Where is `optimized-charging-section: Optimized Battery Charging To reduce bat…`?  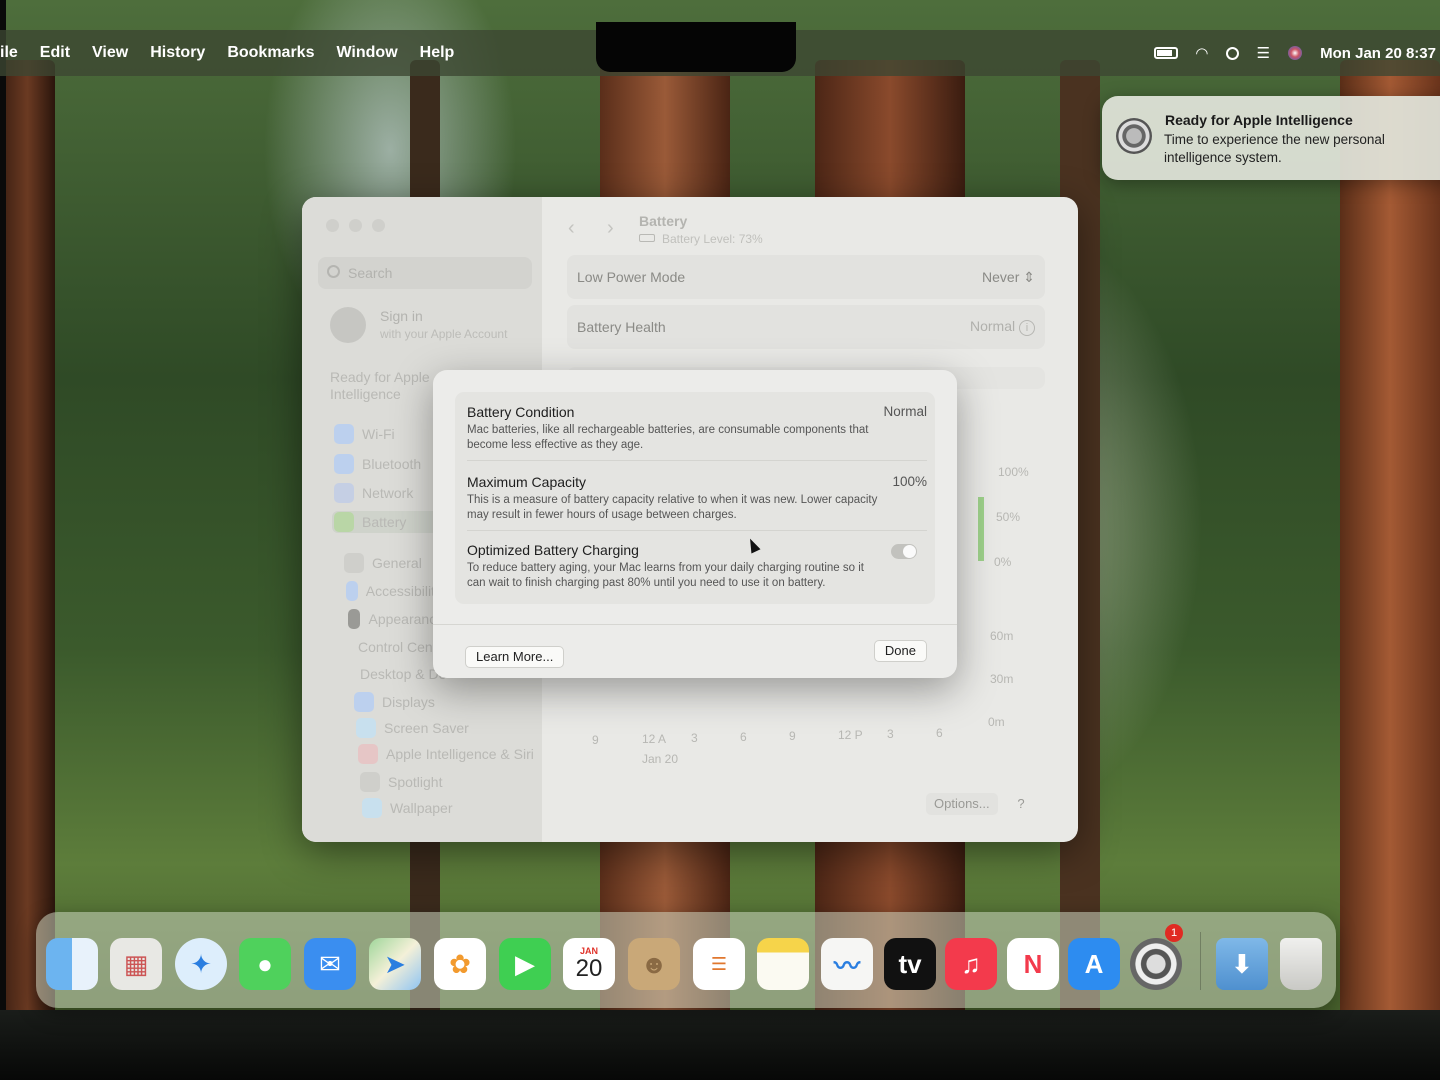
optimized-charging-section: Optimized Battery Charging To reduce bat… is located at coordinates (697, 566).